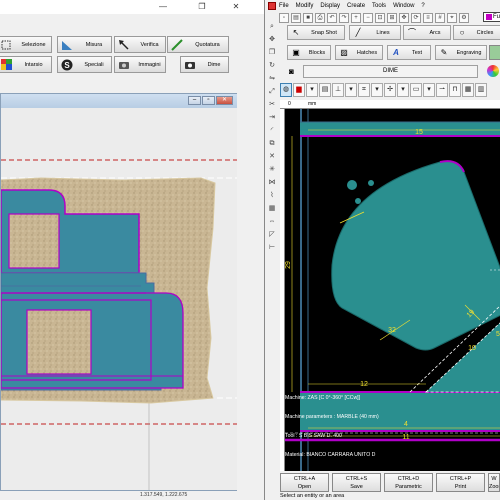  Describe the element at coordinates (299, 89) in the screenshot. I see `layer-color-icon: ▆` at that location.